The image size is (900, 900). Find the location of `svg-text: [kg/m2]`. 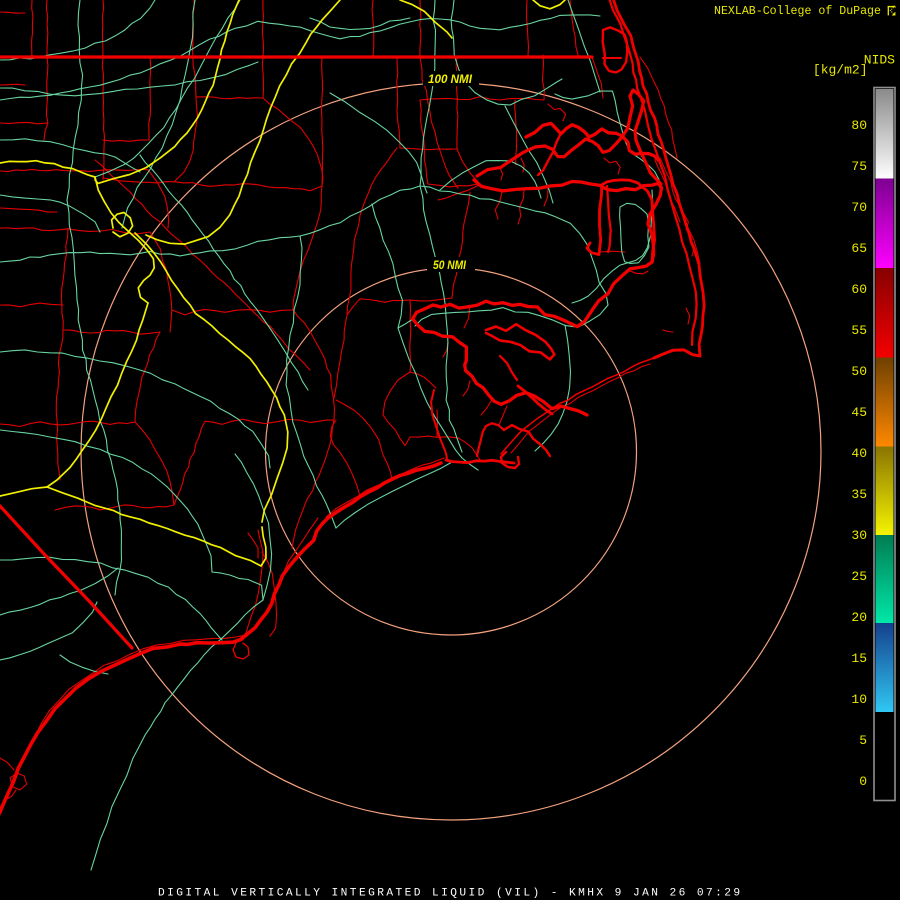

svg-text: [kg/m2] is located at coordinates (840, 70).